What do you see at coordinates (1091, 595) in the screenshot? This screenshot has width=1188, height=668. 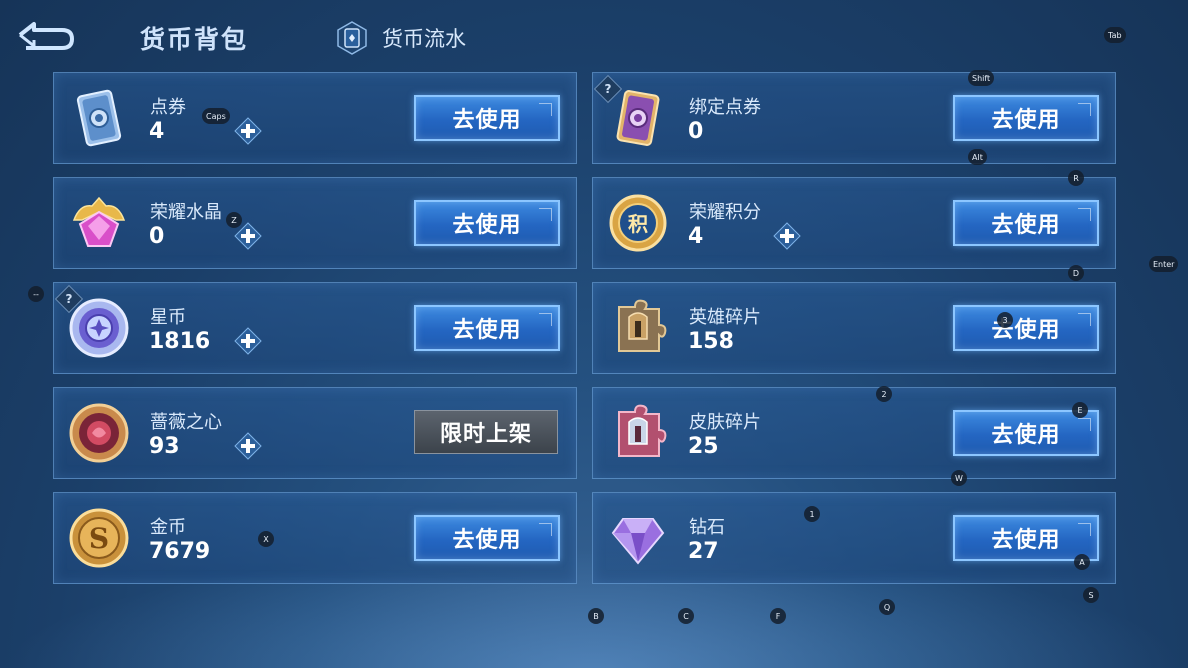 I see `key-hint-s: S` at bounding box center [1091, 595].